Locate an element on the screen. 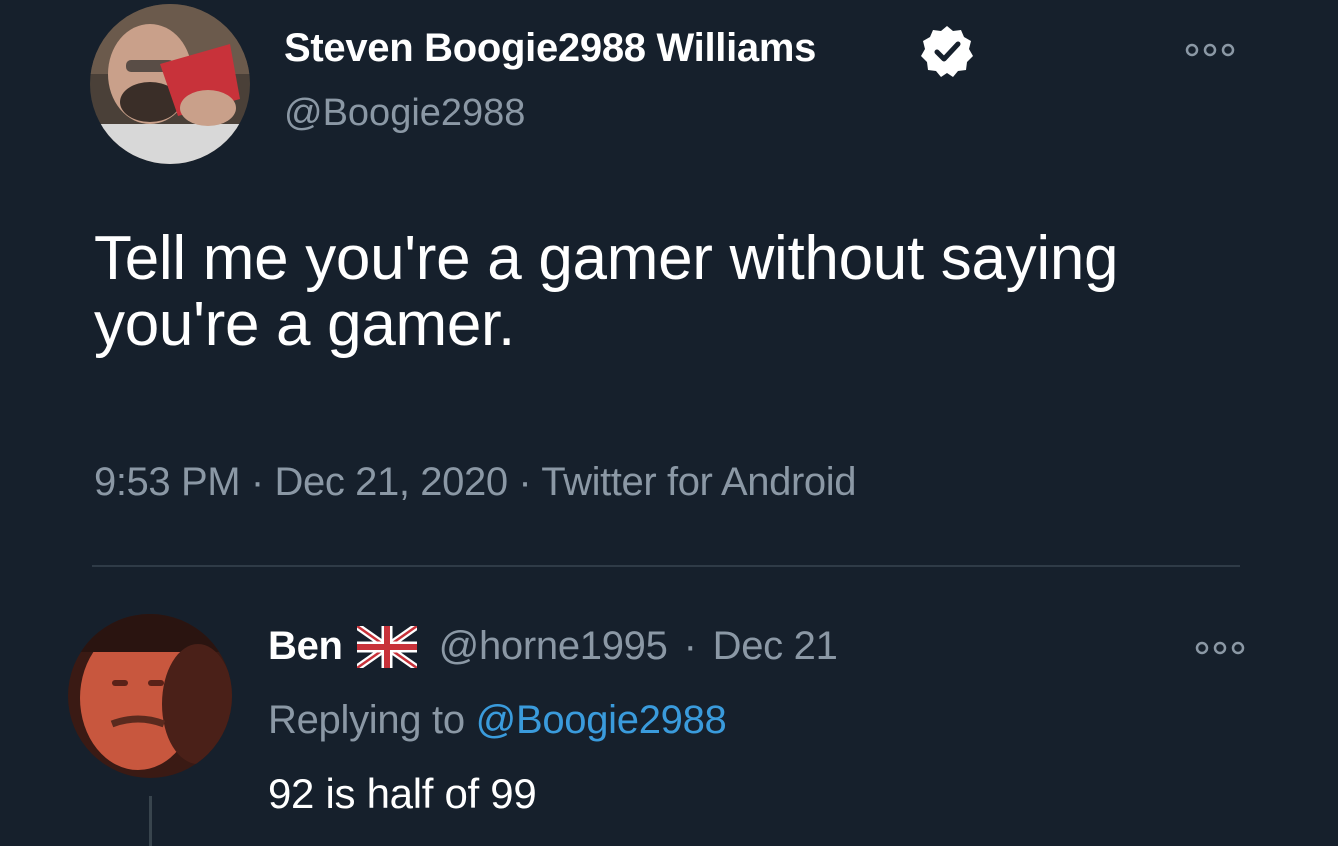  author-avatar is located at coordinates (170, 84).